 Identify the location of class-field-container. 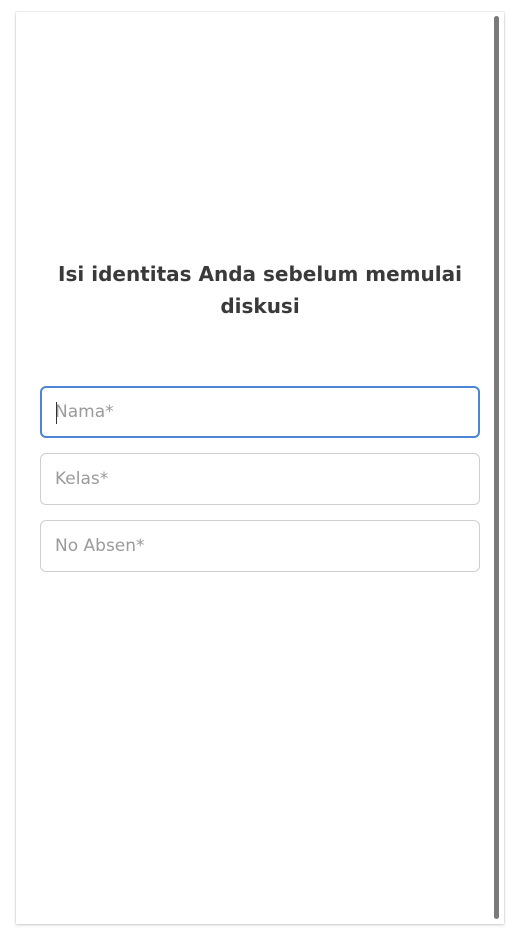
(260, 479).